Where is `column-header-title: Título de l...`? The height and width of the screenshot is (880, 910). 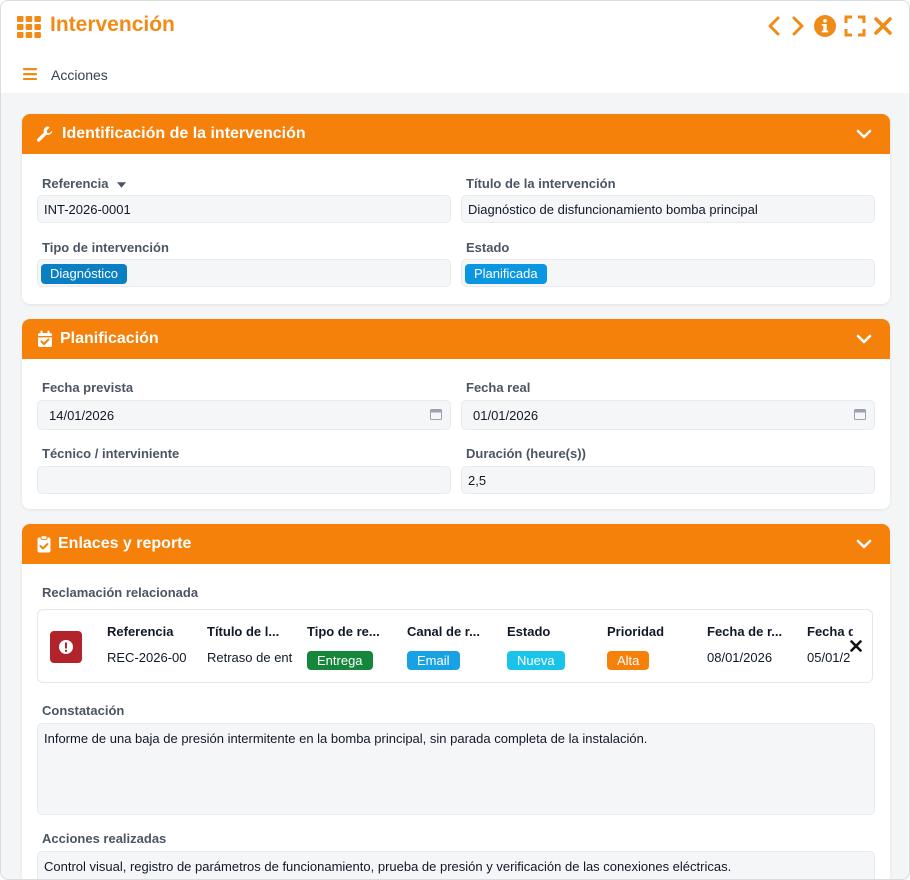 column-header-title: Título de l... is located at coordinates (243, 631).